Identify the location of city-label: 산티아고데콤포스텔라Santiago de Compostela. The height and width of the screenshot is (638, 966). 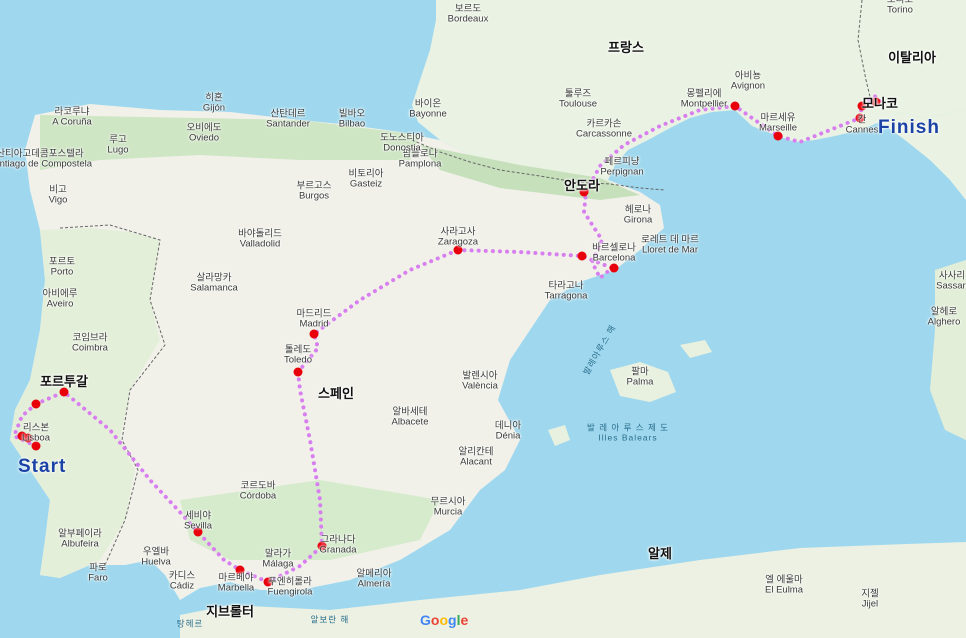
(46, 160).